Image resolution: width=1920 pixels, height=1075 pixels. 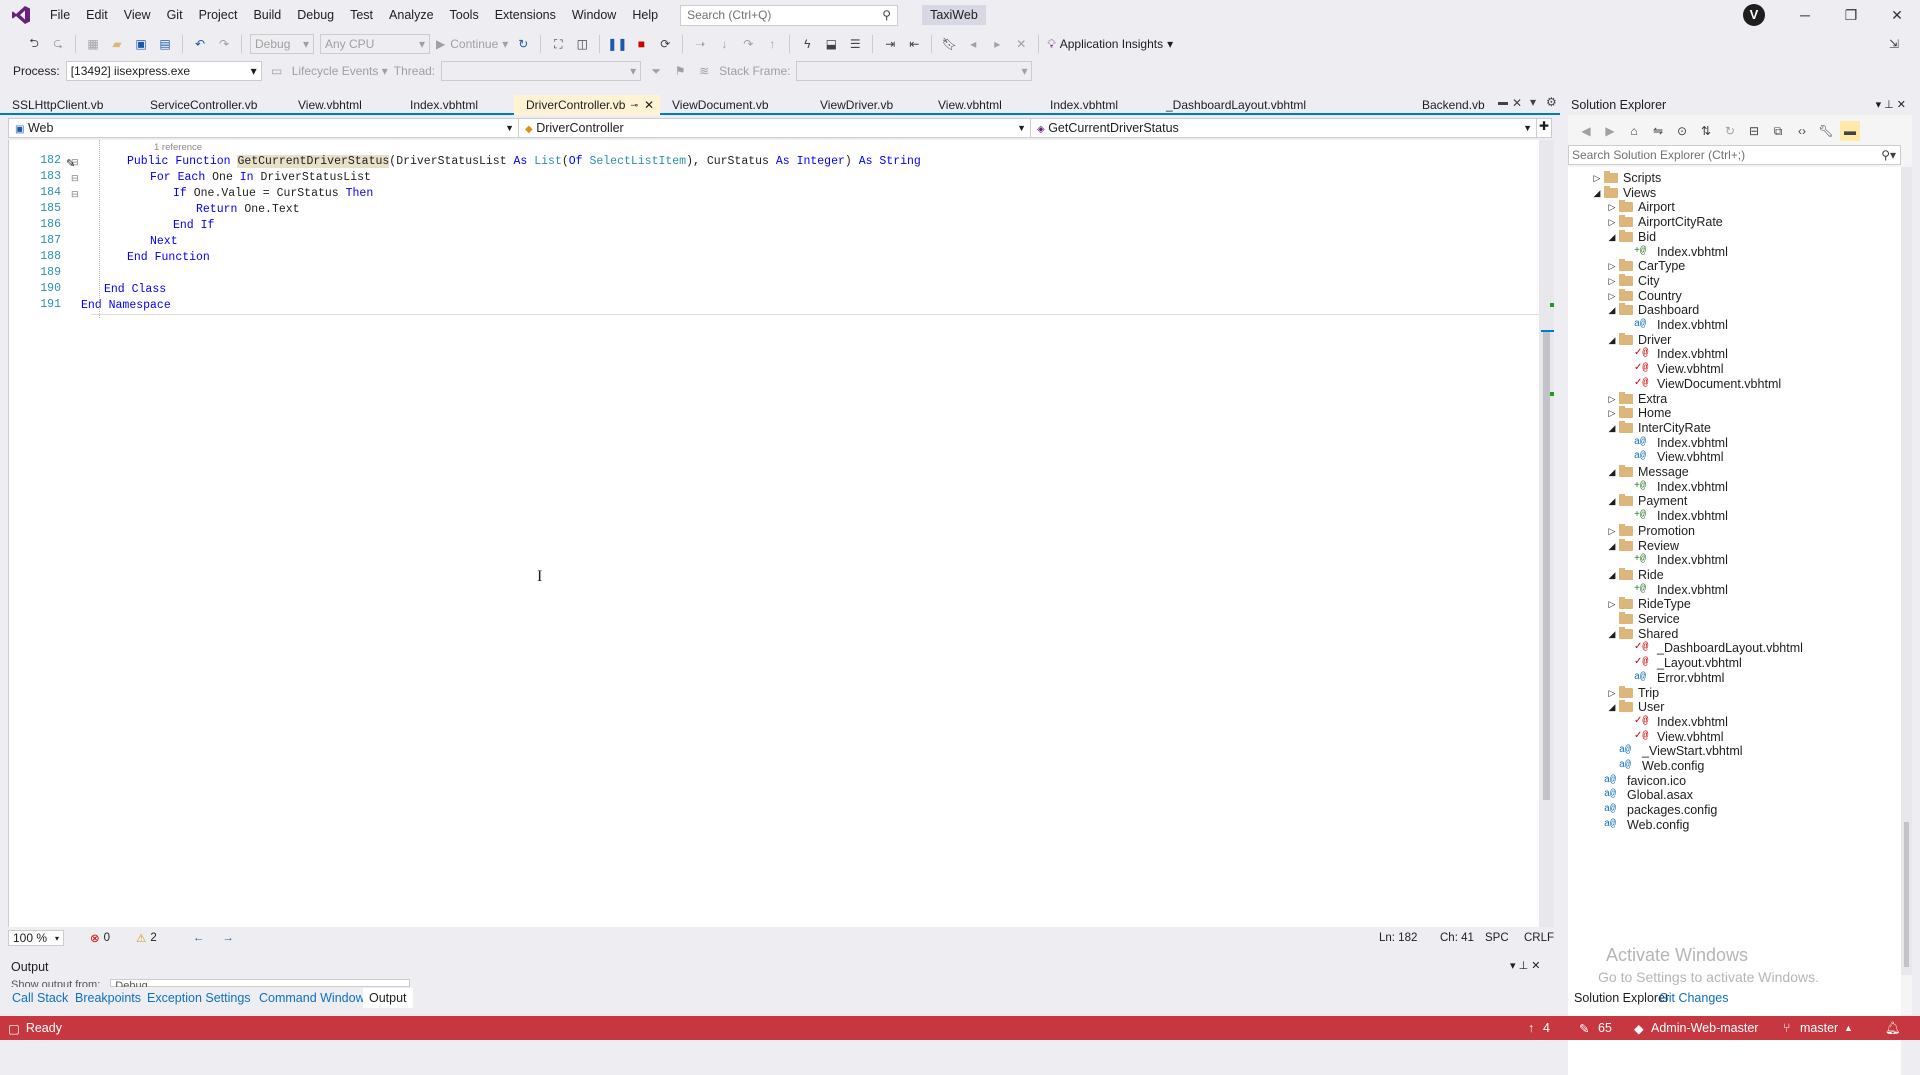 What do you see at coordinates (1658, 131) in the screenshot?
I see `switch-views-icon: ⇋` at bounding box center [1658, 131].